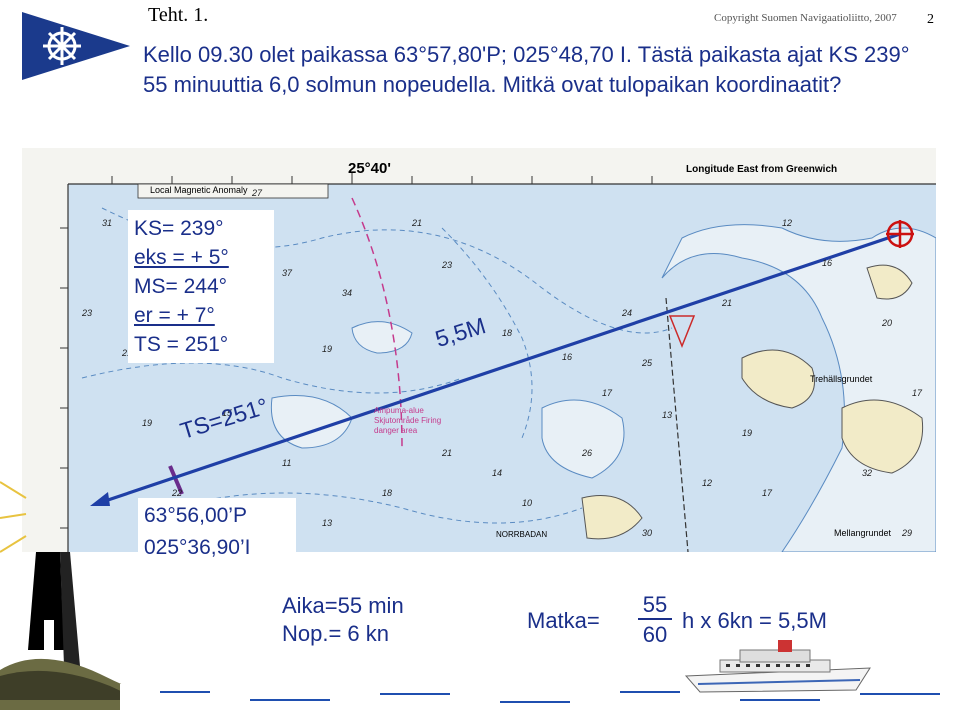  I want to click on association-burgee-logo, so click(76, 46).